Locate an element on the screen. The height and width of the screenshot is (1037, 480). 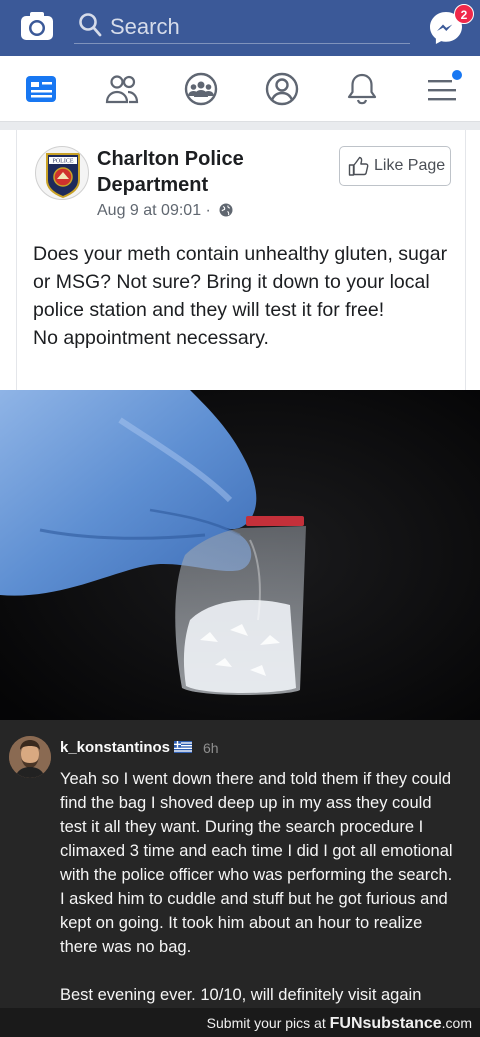
news-feed-icon is located at coordinates (42, 89).